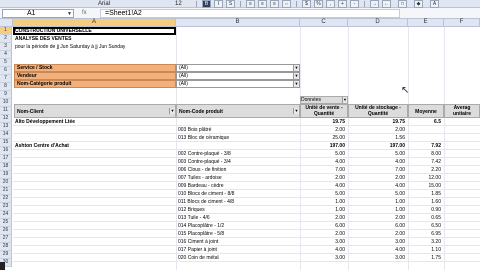 The height and width of the screenshot is (270, 480). I want to click on row-header: 23, so click(6, 207).